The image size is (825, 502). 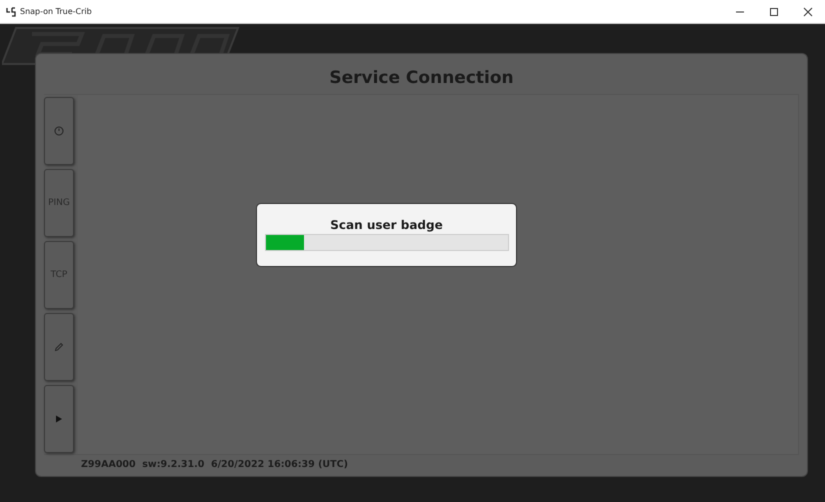 What do you see at coordinates (386, 225) in the screenshot?
I see `dialog-message: Scan user badge` at bounding box center [386, 225].